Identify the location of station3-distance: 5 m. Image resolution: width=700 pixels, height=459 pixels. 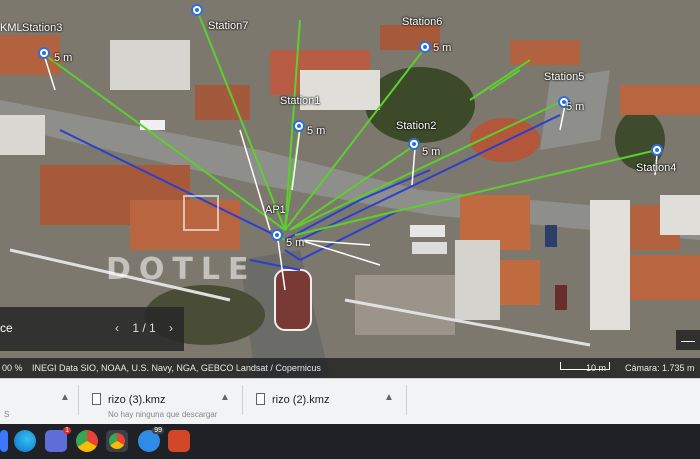
(63, 58).